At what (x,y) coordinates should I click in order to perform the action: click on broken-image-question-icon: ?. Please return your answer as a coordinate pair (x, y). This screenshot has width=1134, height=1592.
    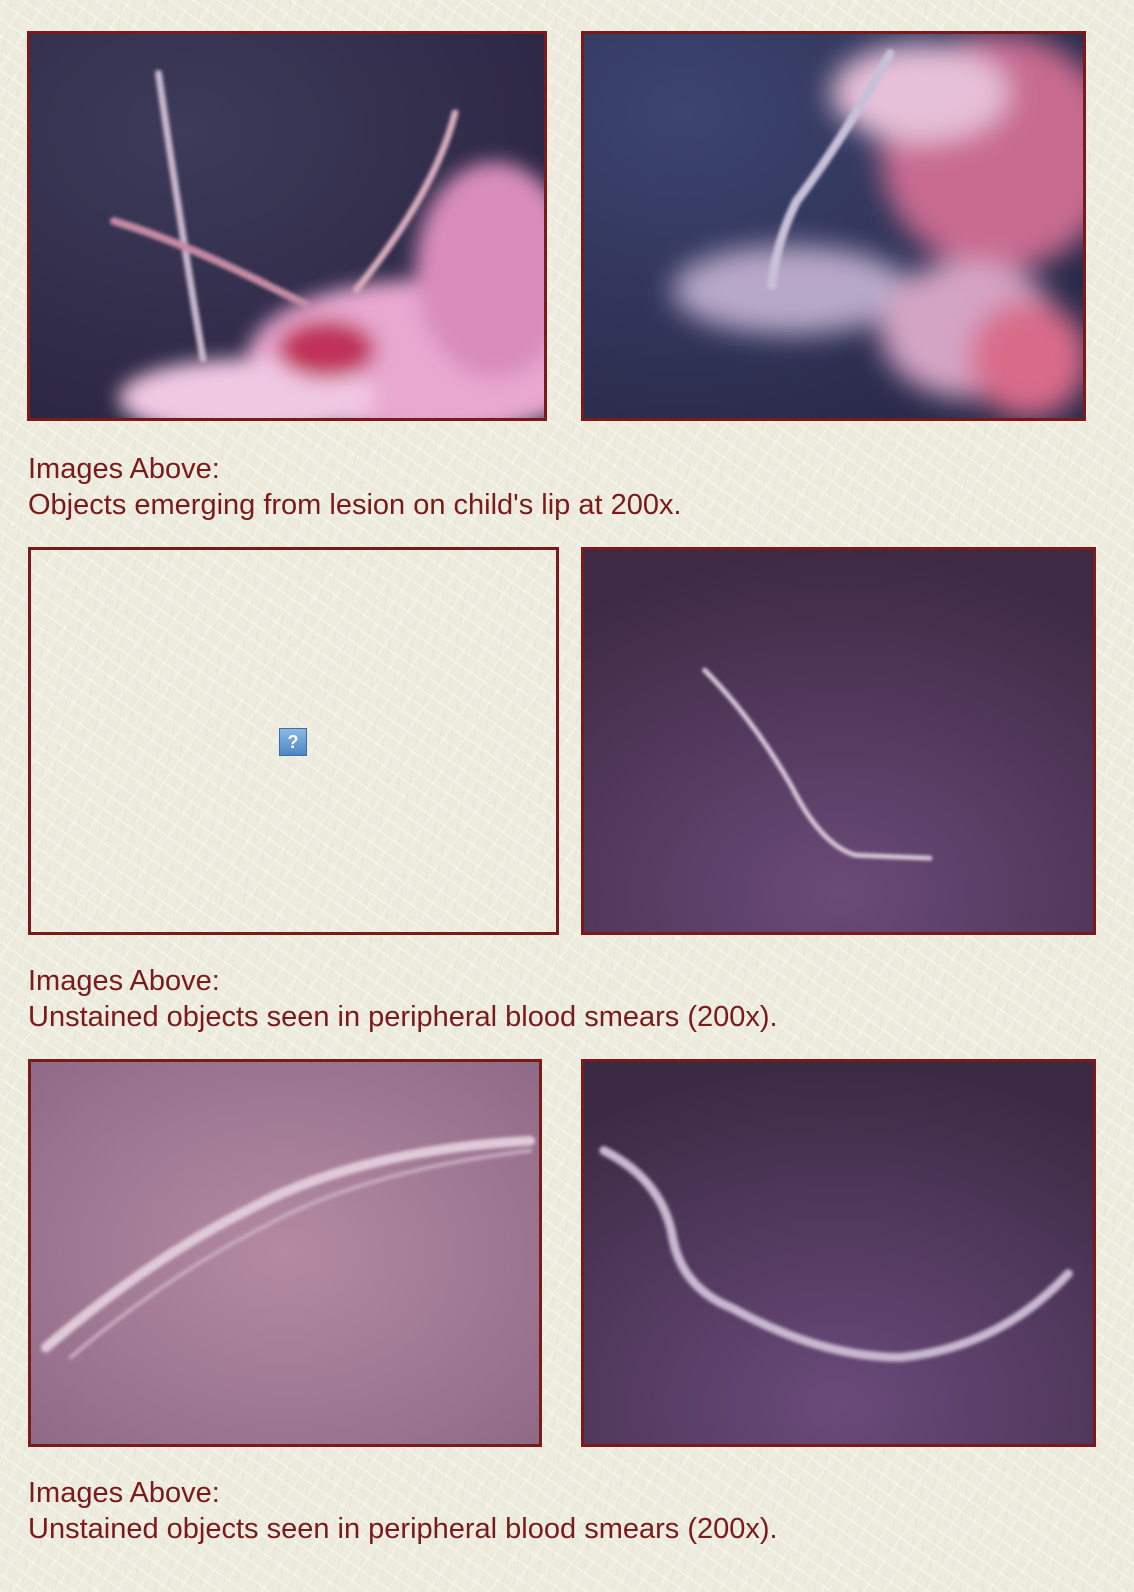
    Looking at the image, I should click on (293, 742).